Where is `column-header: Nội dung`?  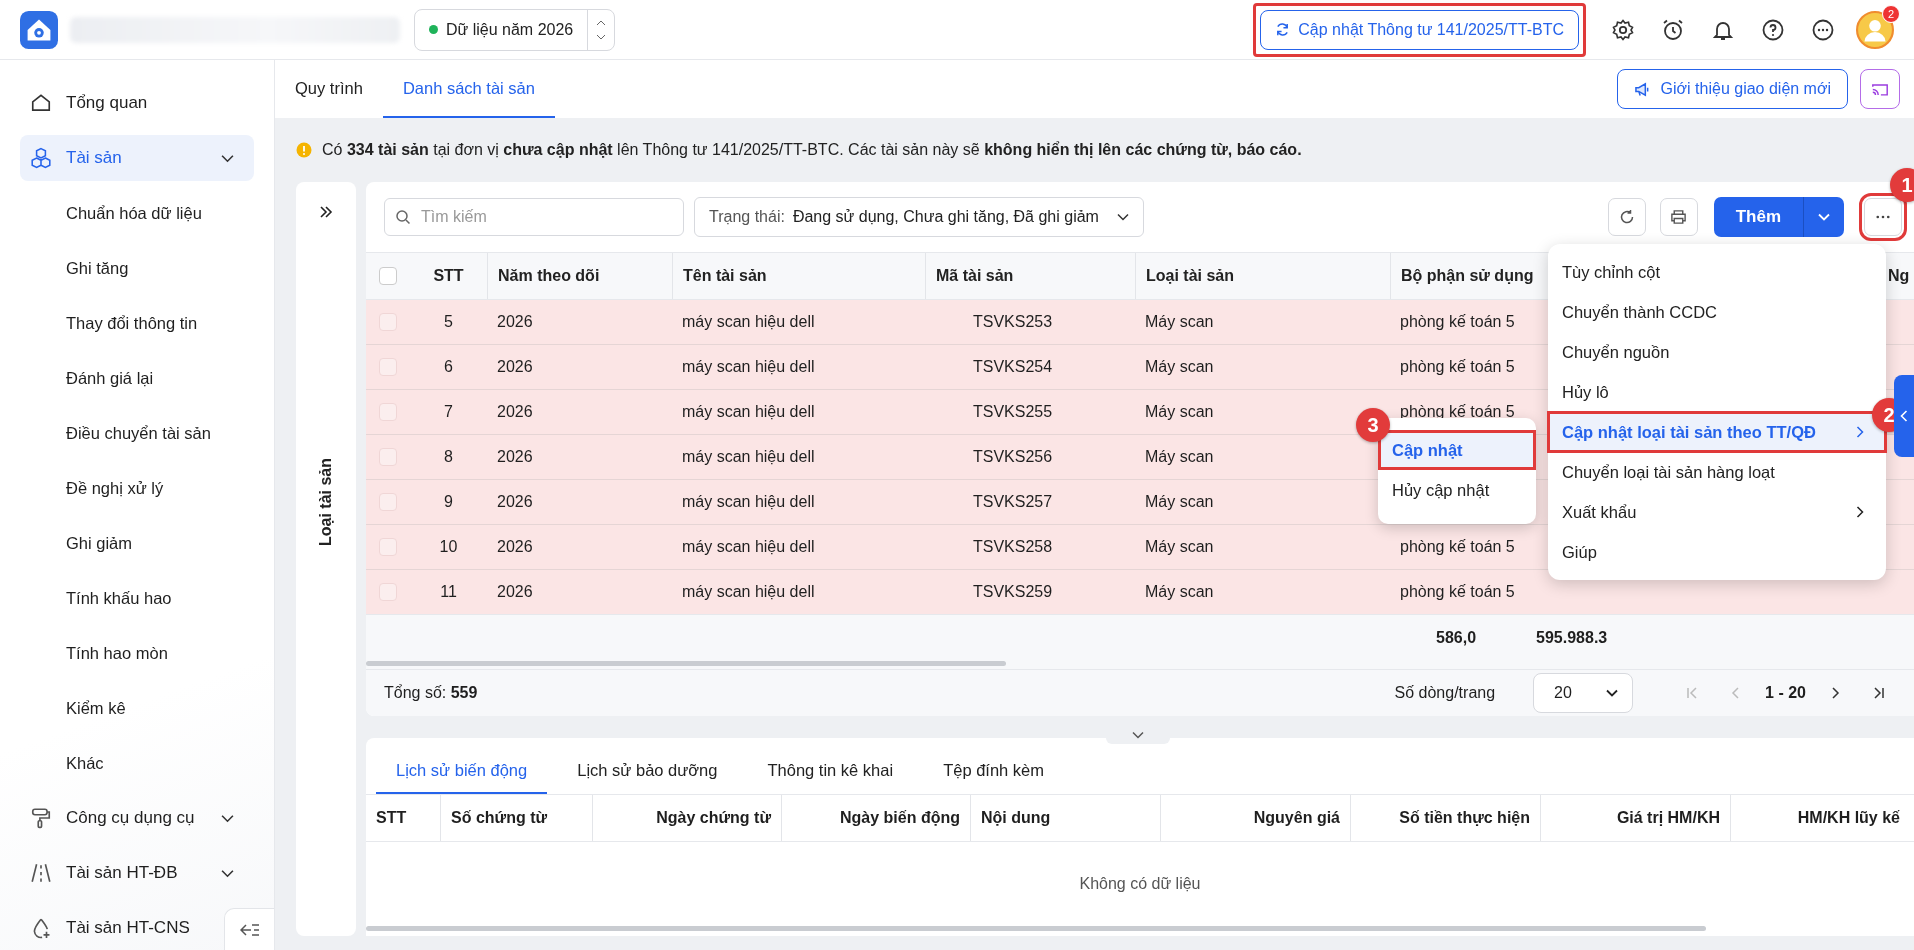 column-header: Nội dung is located at coordinates (1065, 818).